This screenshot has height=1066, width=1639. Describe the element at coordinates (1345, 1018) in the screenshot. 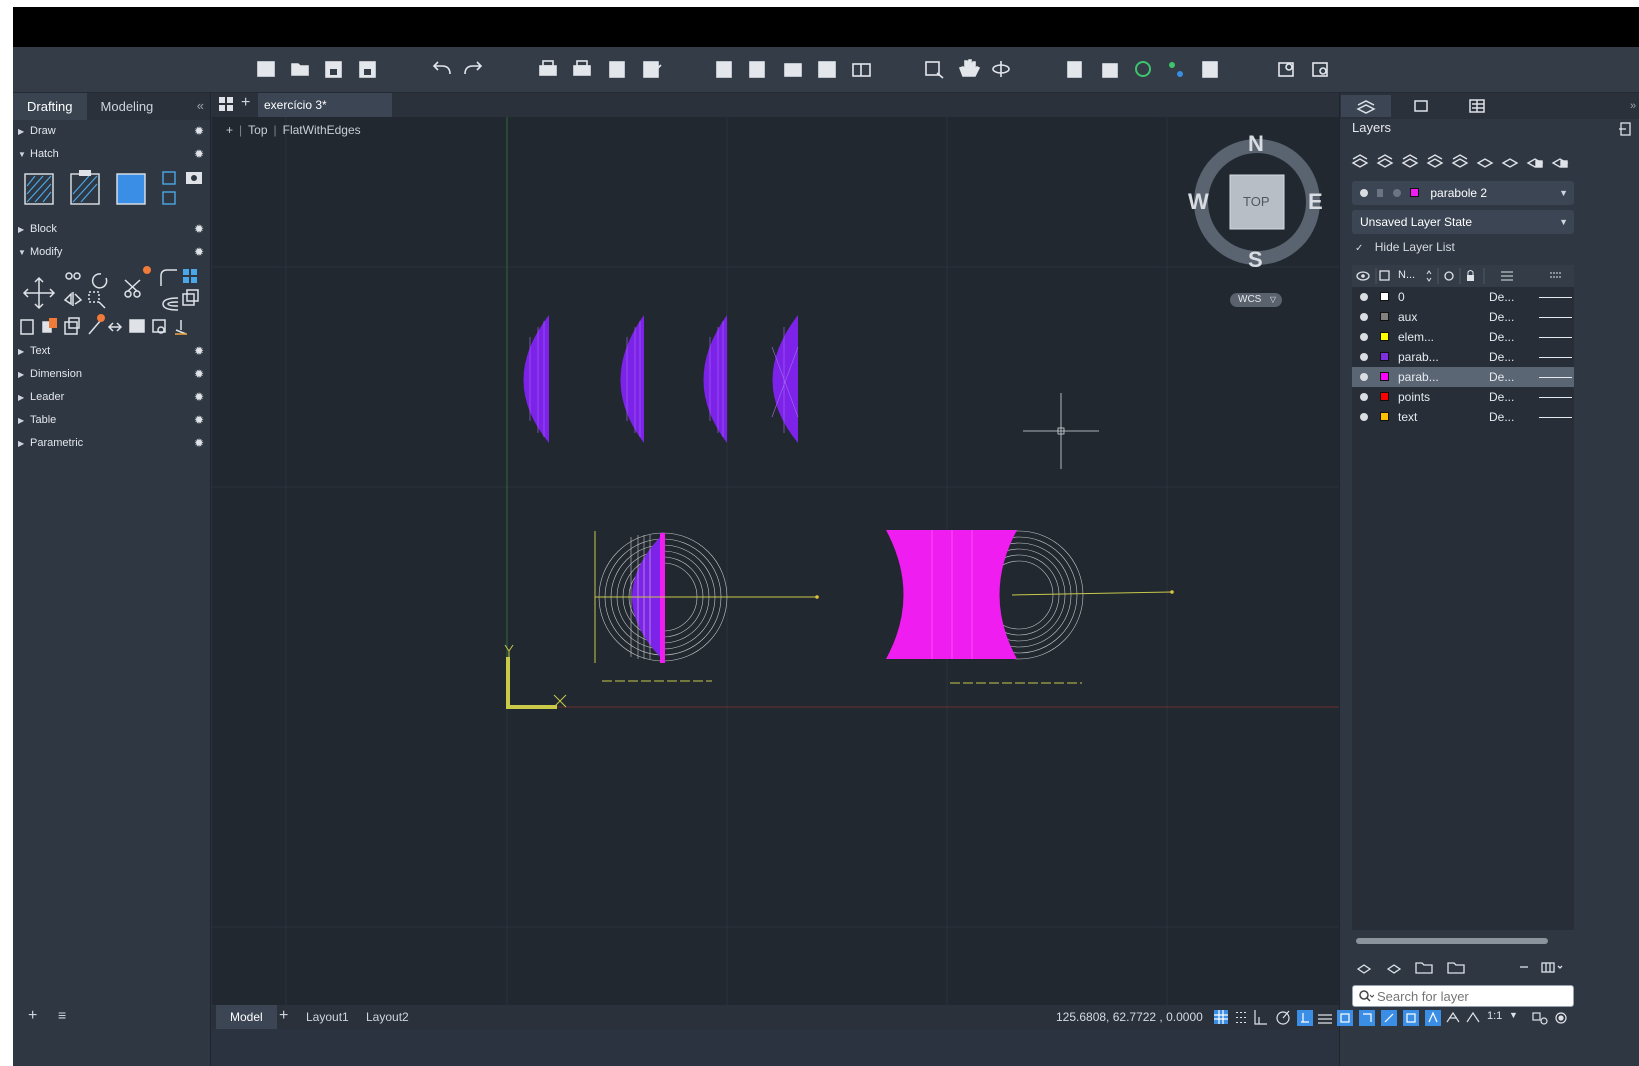

I see `object-snap-icon` at that location.